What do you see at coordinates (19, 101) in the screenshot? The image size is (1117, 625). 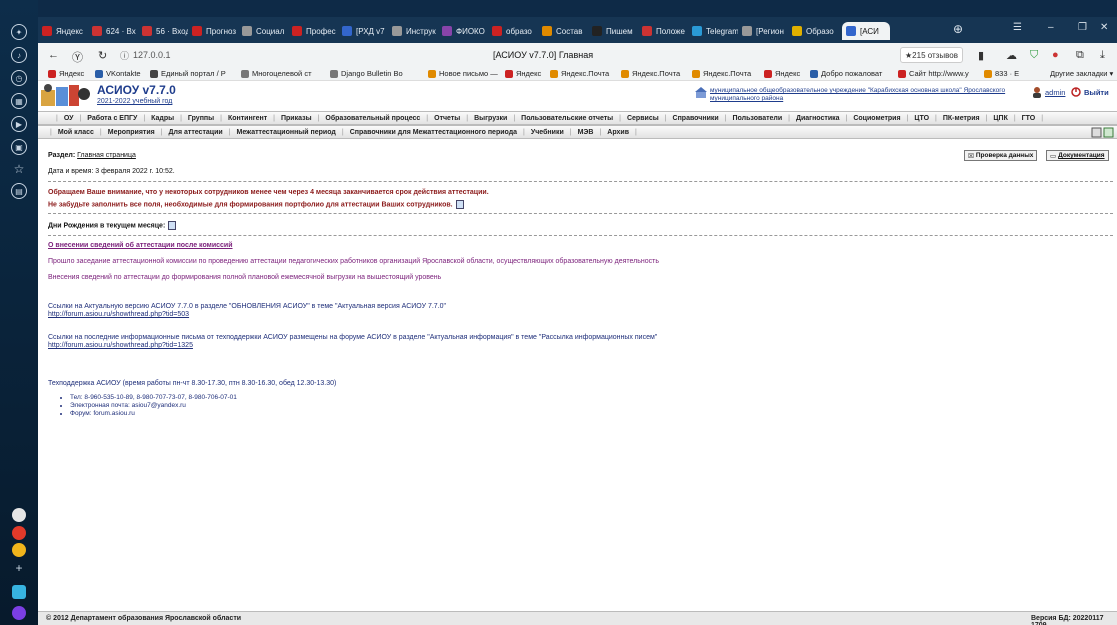 I see `grid-icon: ▦` at bounding box center [19, 101].